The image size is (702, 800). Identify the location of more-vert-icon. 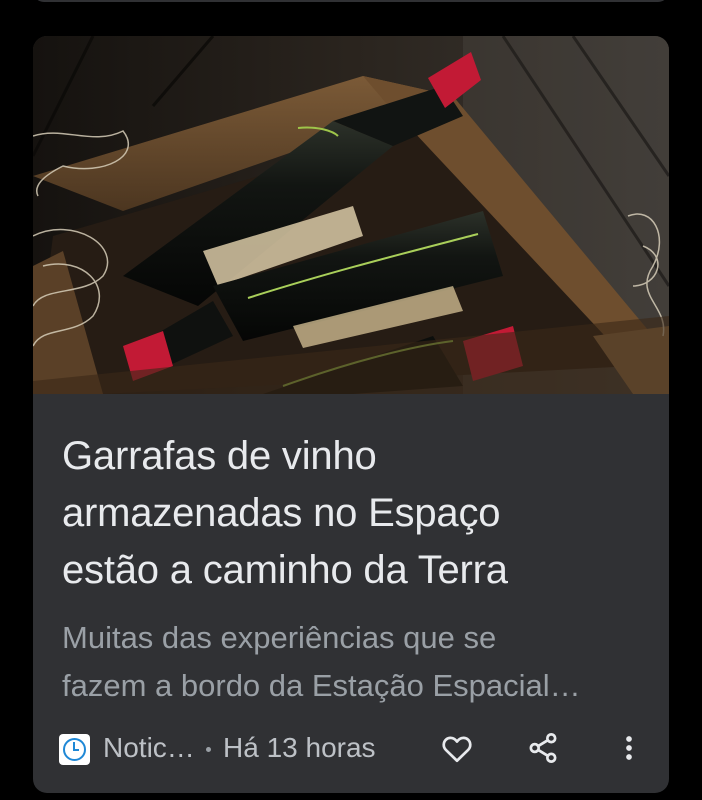
(629, 748).